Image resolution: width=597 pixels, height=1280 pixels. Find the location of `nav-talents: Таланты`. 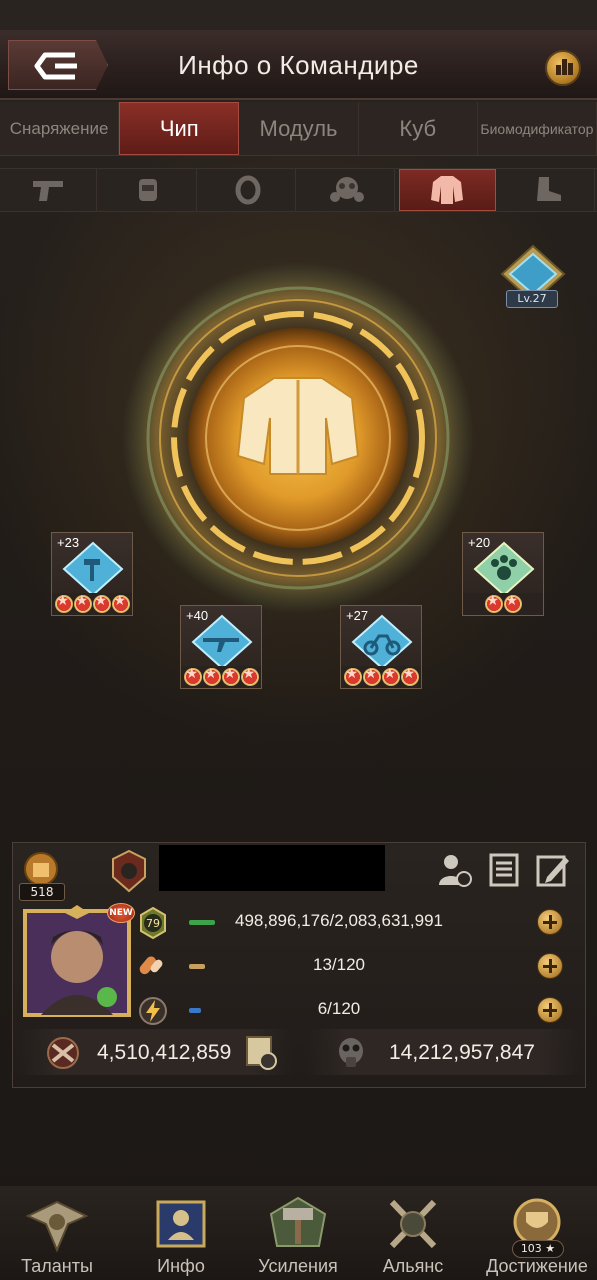

nav-talents: Таланты is located at coordinates (57, 1233).